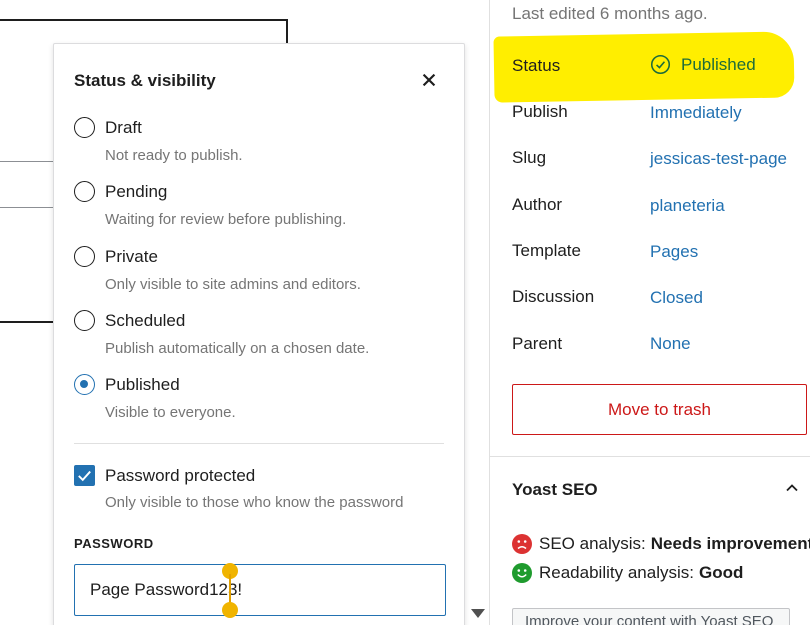 This screenshot has height=625, width=810. I want to click on radio-scheduled, so click(84, 320).